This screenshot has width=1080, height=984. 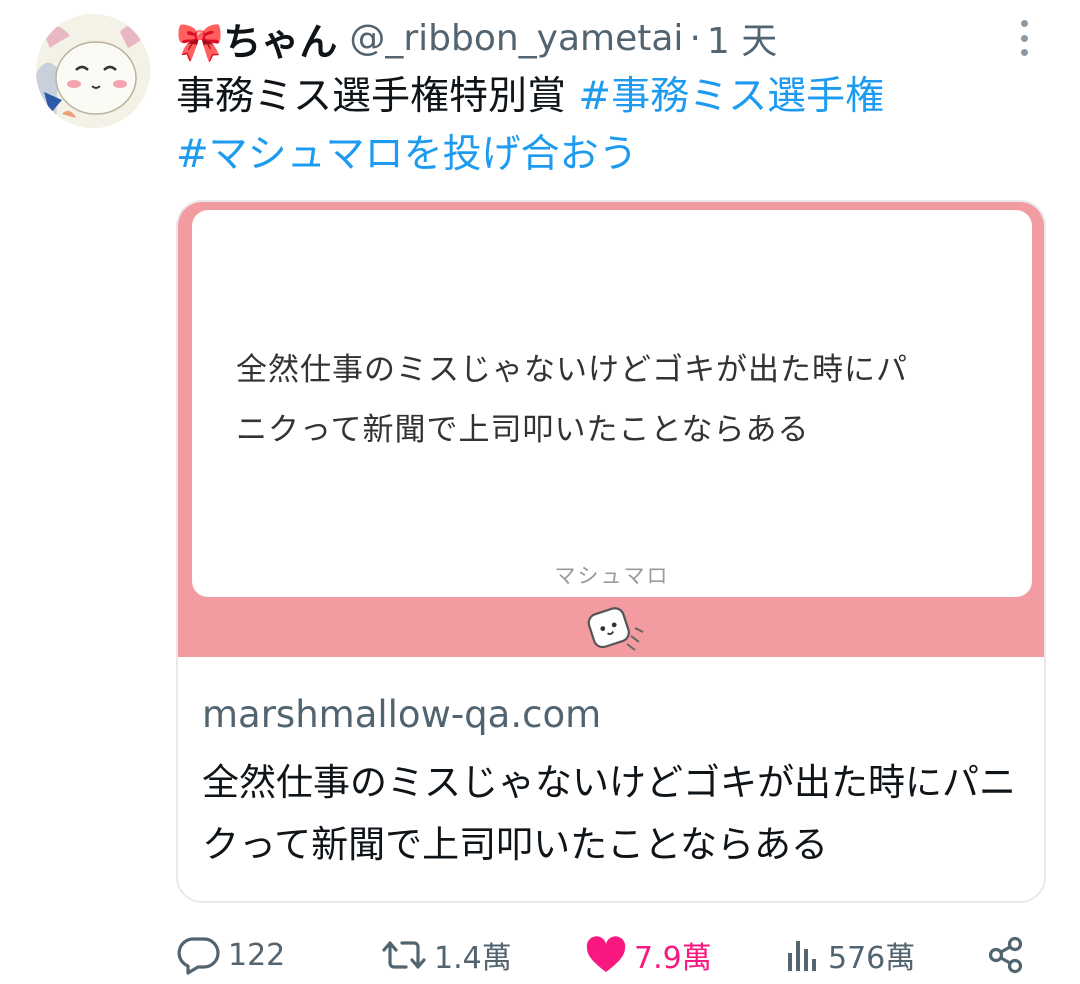 I want to click on share-icon, so click(x=1005, y=955).